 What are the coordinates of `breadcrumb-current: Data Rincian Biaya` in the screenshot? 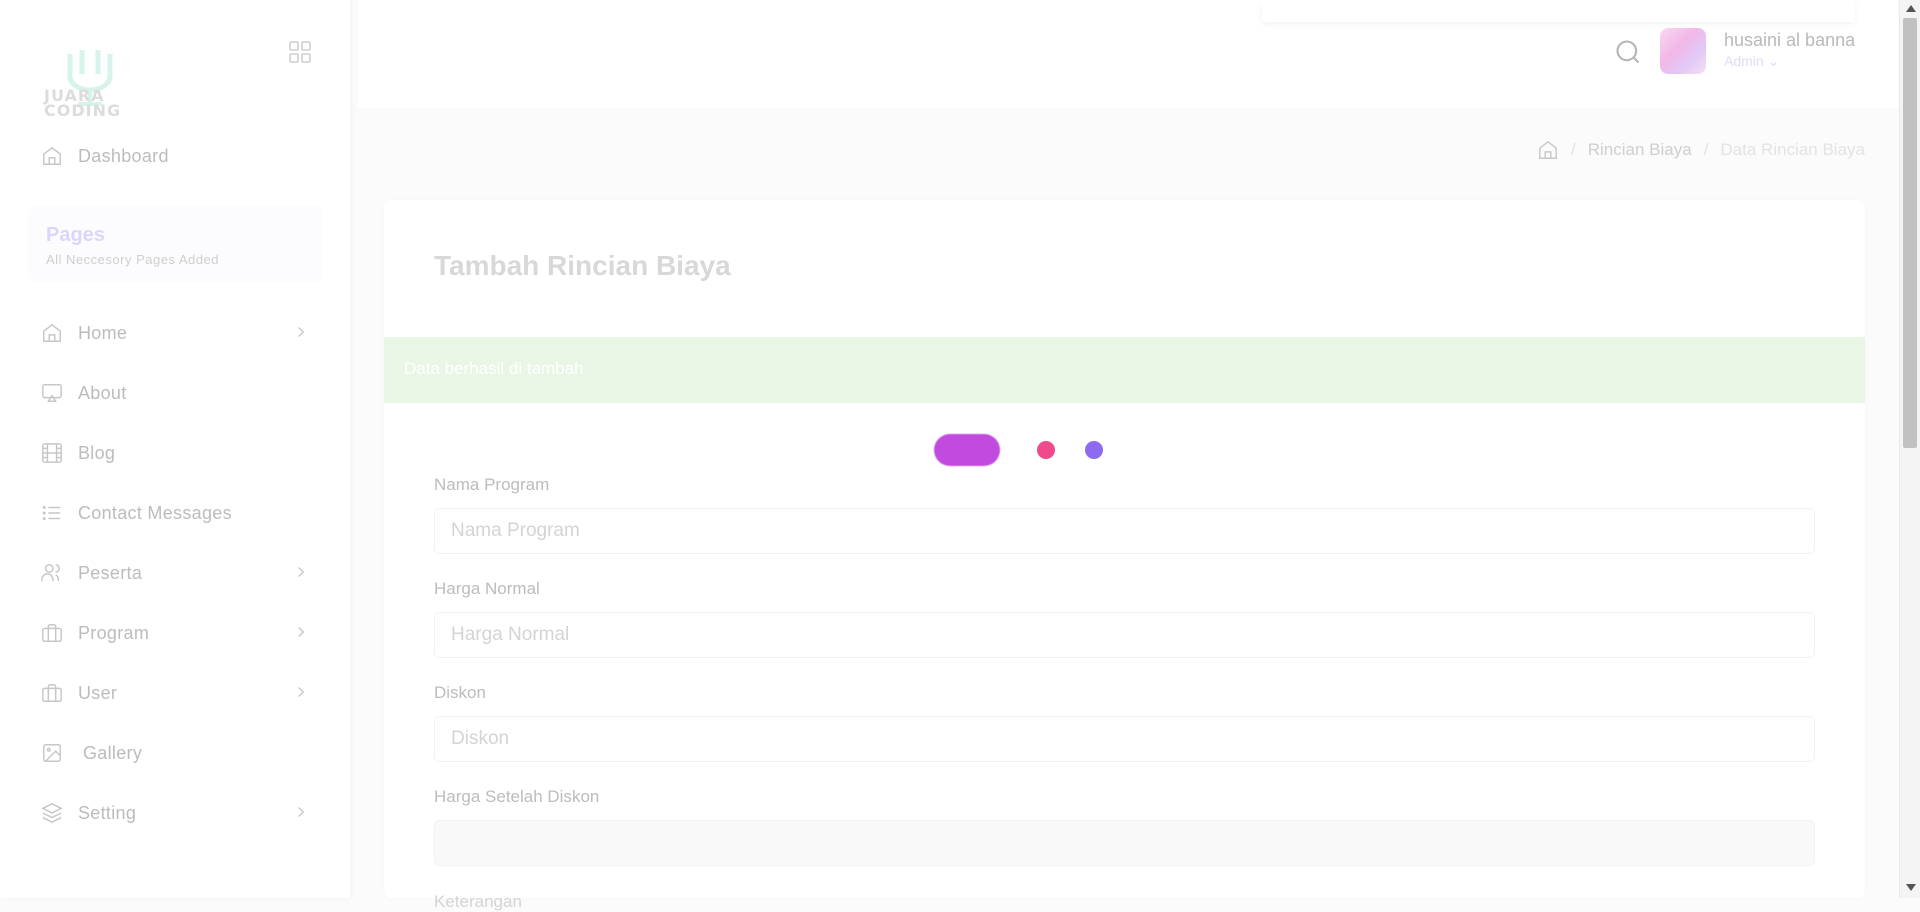 It's located at (1792, 149).